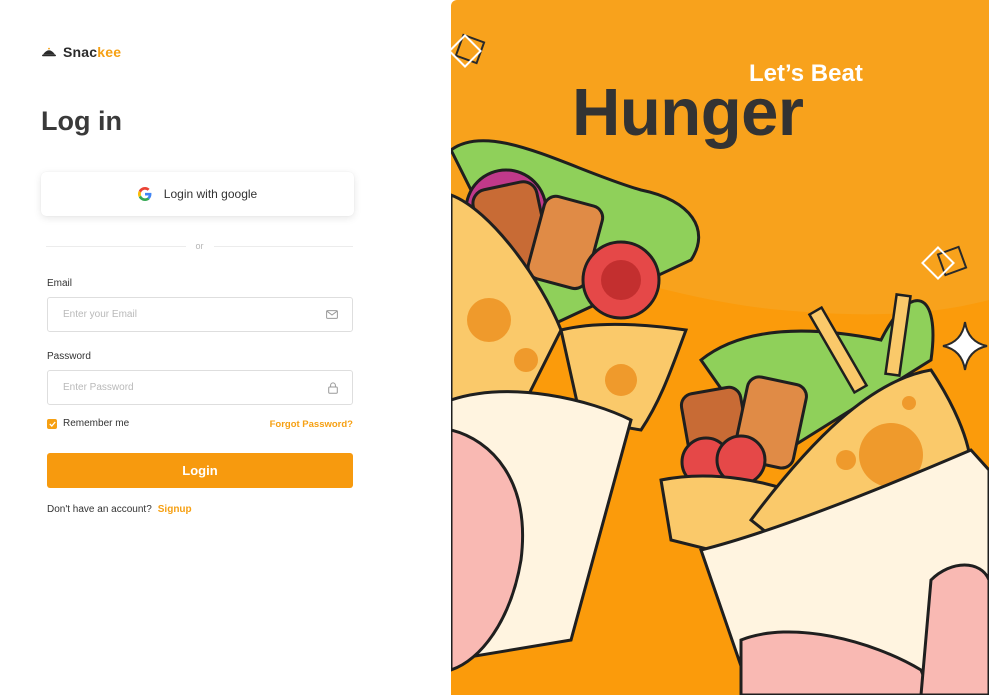 Image resolution: width=989 pixels, height=695 pixels. Describe the element at coordinates (60, 283) in the screenshot. I see `email-label: Email` at that location.